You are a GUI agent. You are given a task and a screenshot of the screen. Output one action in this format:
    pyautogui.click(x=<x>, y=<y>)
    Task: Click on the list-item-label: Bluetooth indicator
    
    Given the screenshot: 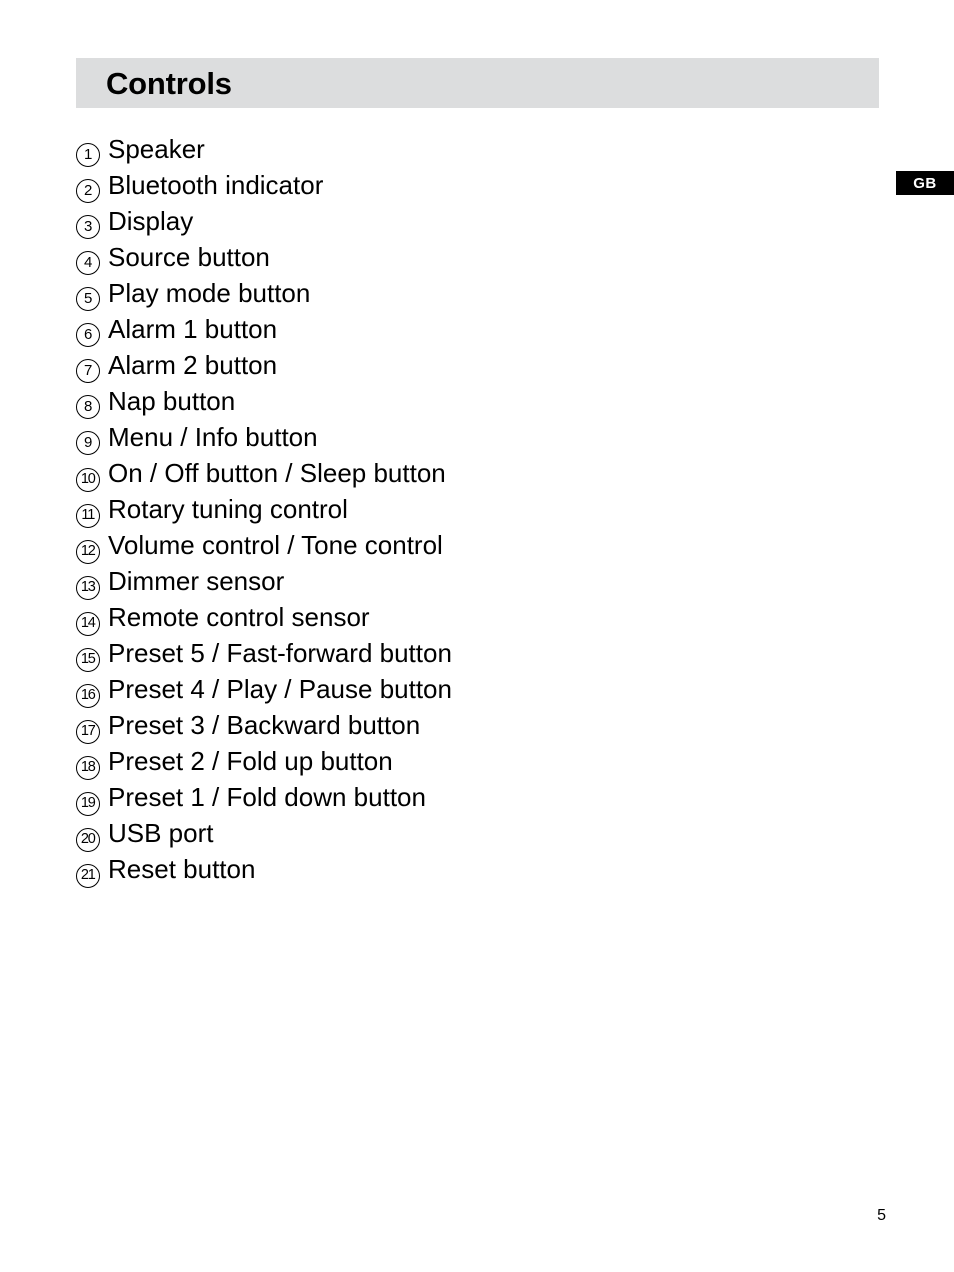 What is the action you would take?
    pyautogui.click(x=216, y=185)
    